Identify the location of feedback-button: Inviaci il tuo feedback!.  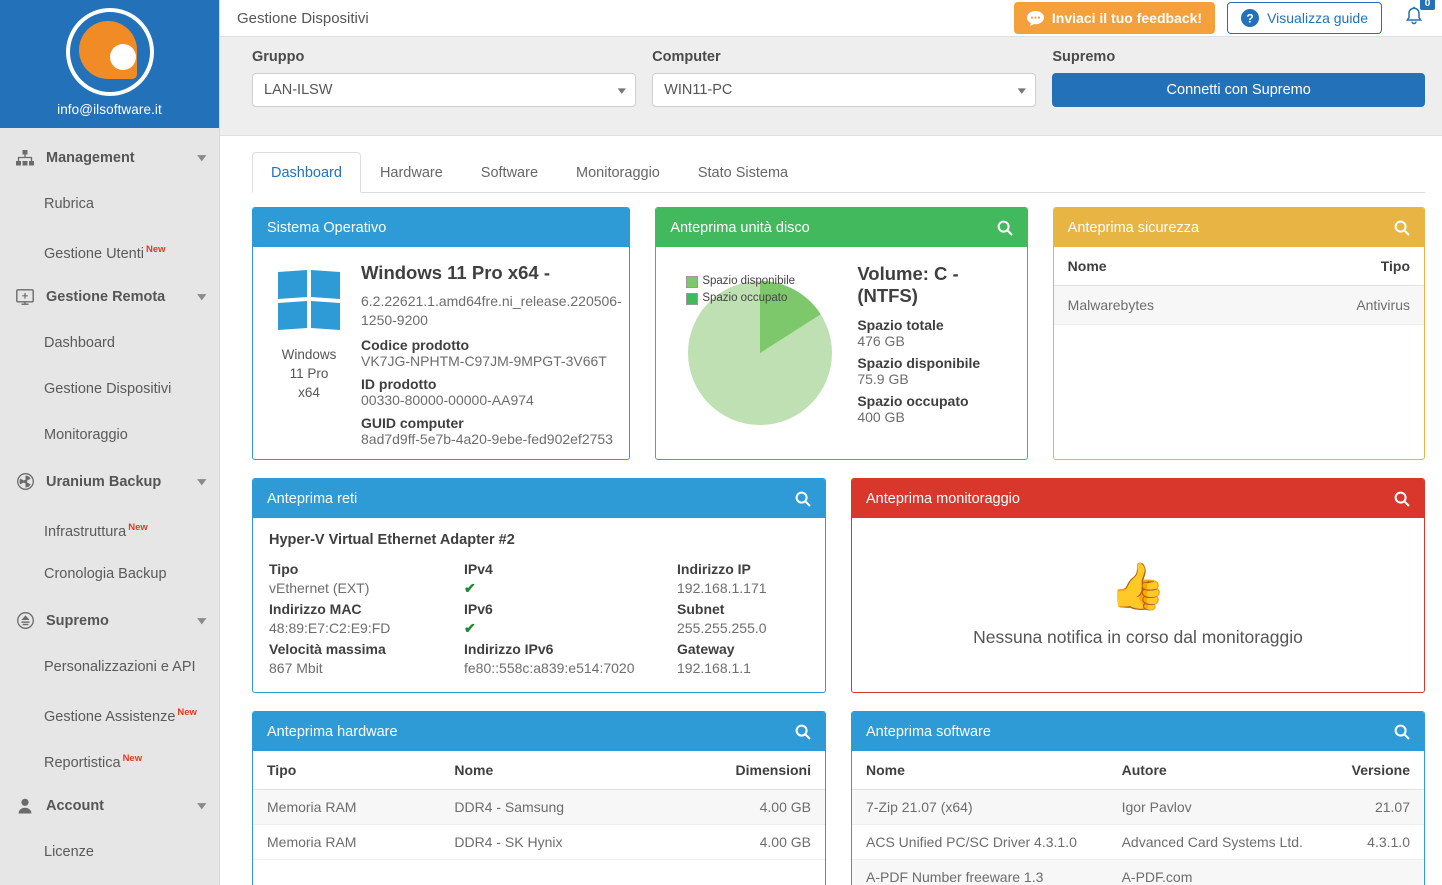
(1114, 18).